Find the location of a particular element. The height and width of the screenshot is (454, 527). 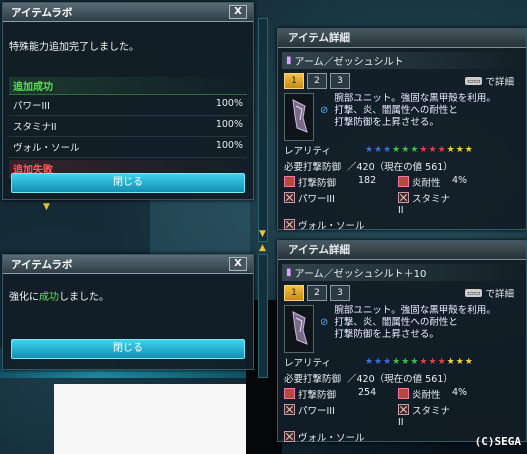

stat-label: 炎耐性 is located at coordinates (425, 182).